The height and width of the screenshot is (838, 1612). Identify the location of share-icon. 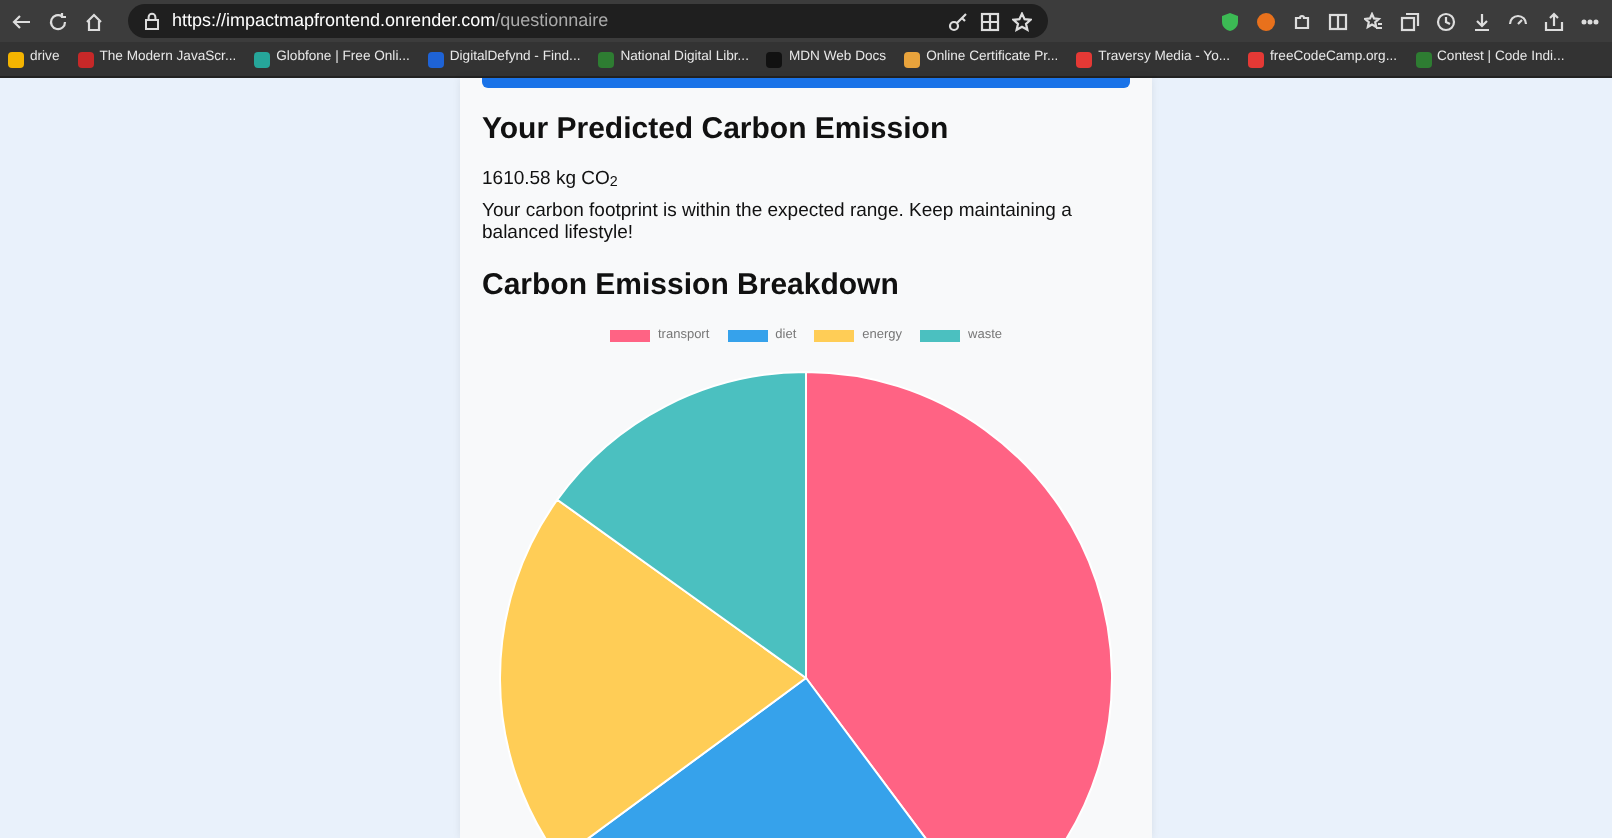
(1554, 21).